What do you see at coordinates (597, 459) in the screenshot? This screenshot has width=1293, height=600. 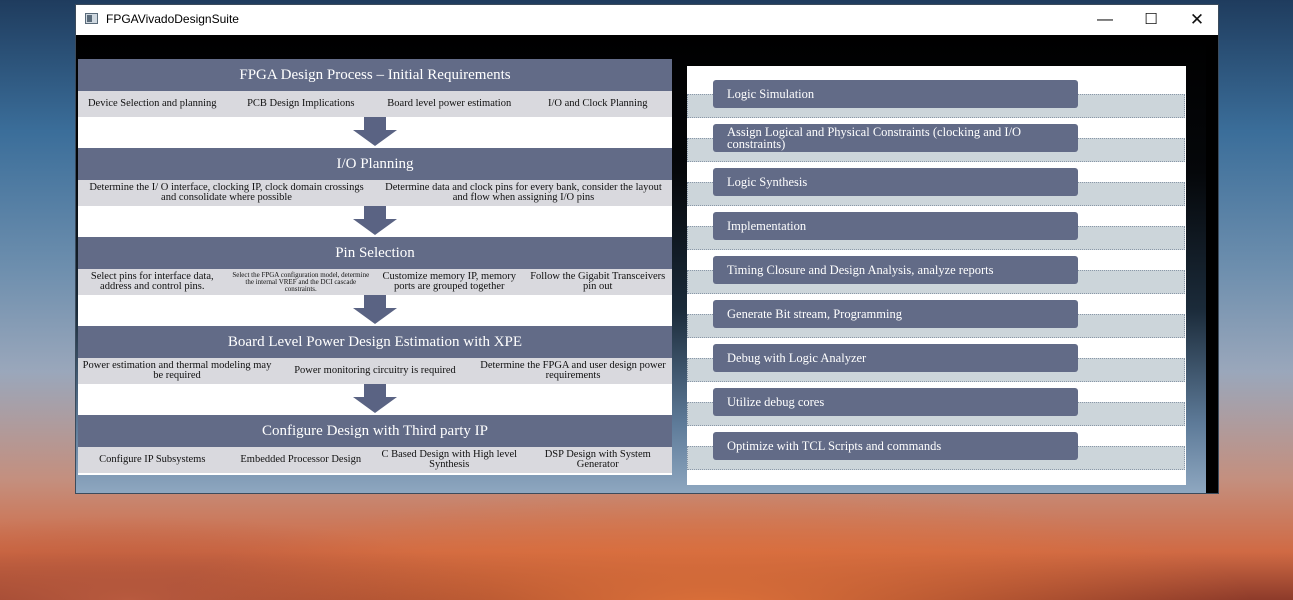 I see `stage-item: DSP Design with System Generator` at bounding box center [597, 459].